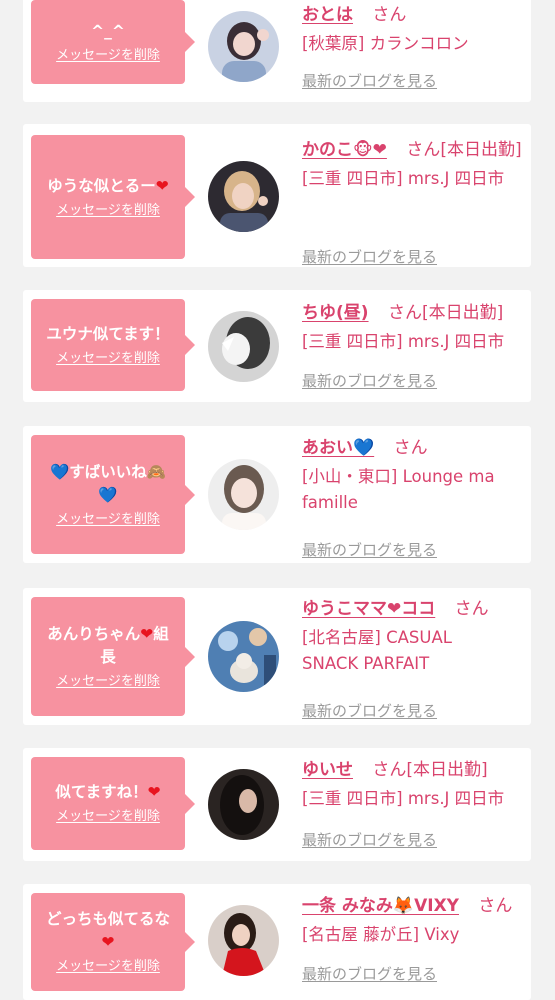 Image resolution: width=555 pixels, height=1000 pixels. What do you see at coordinates (327, 15) in the screenshot?
I see `user-name-link: おとは` at bounding box center [327, 15].